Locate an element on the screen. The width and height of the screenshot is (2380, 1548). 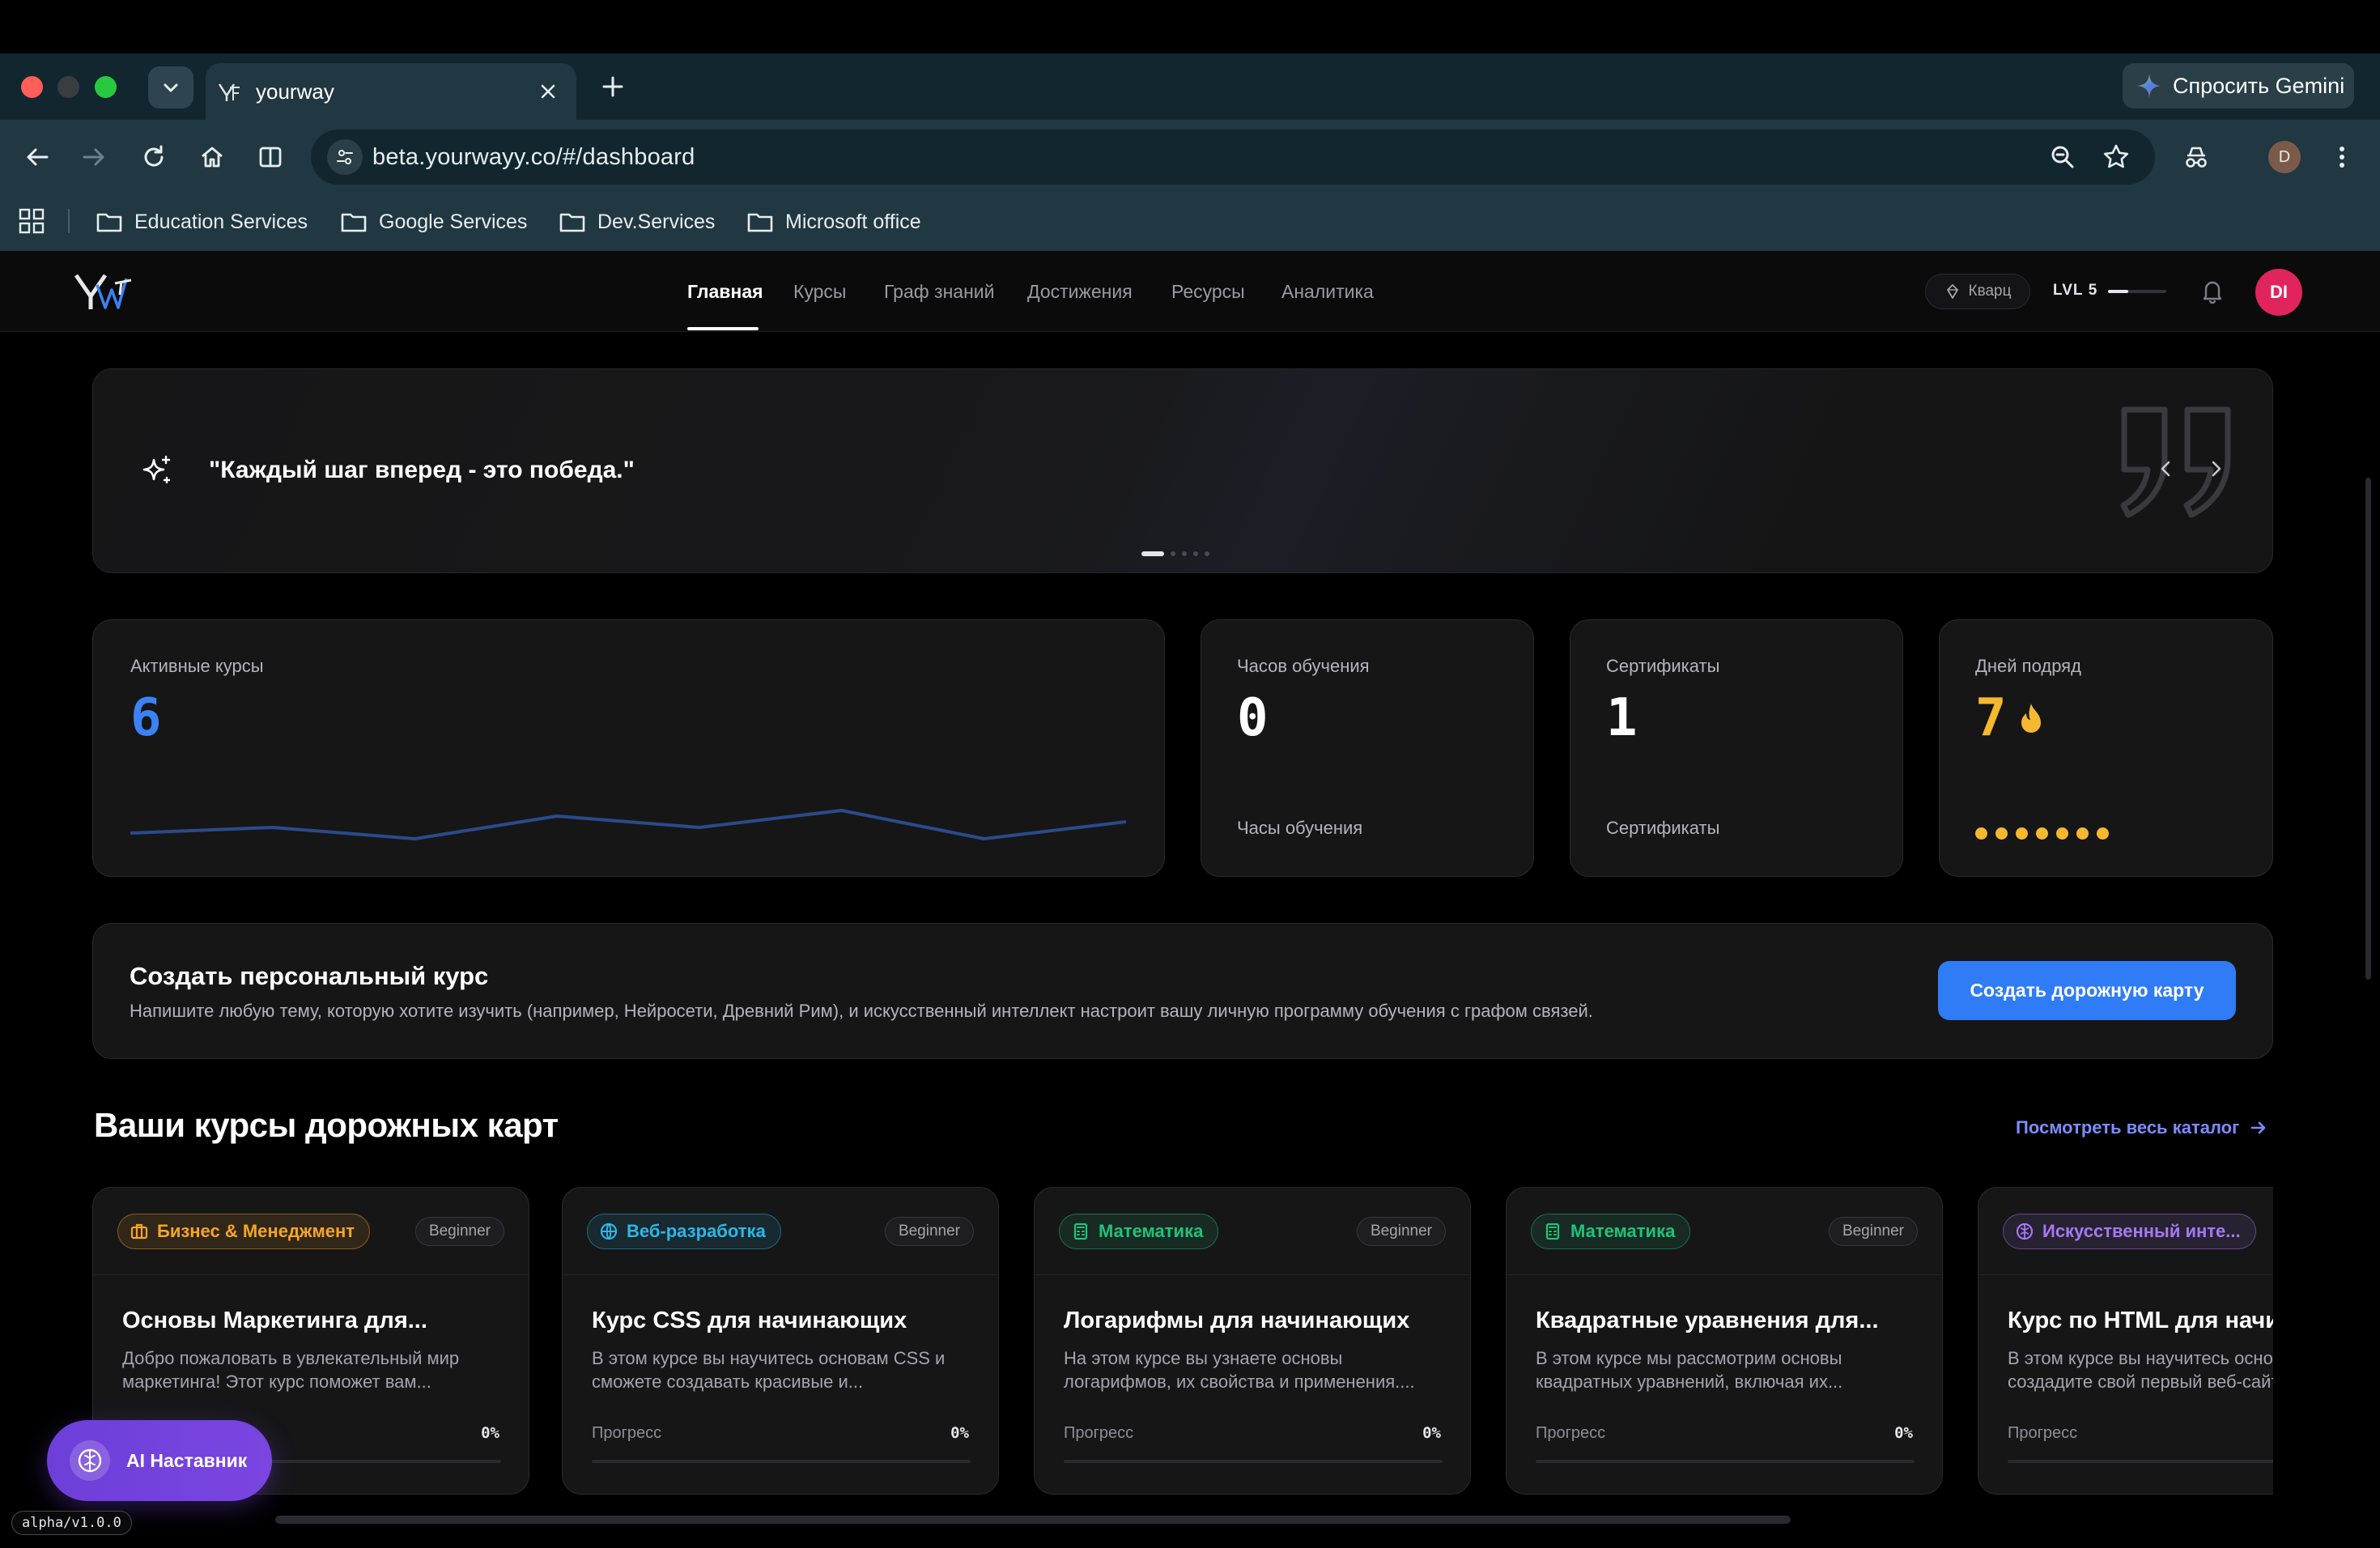
home-icon is located at coordinates (212, 157).